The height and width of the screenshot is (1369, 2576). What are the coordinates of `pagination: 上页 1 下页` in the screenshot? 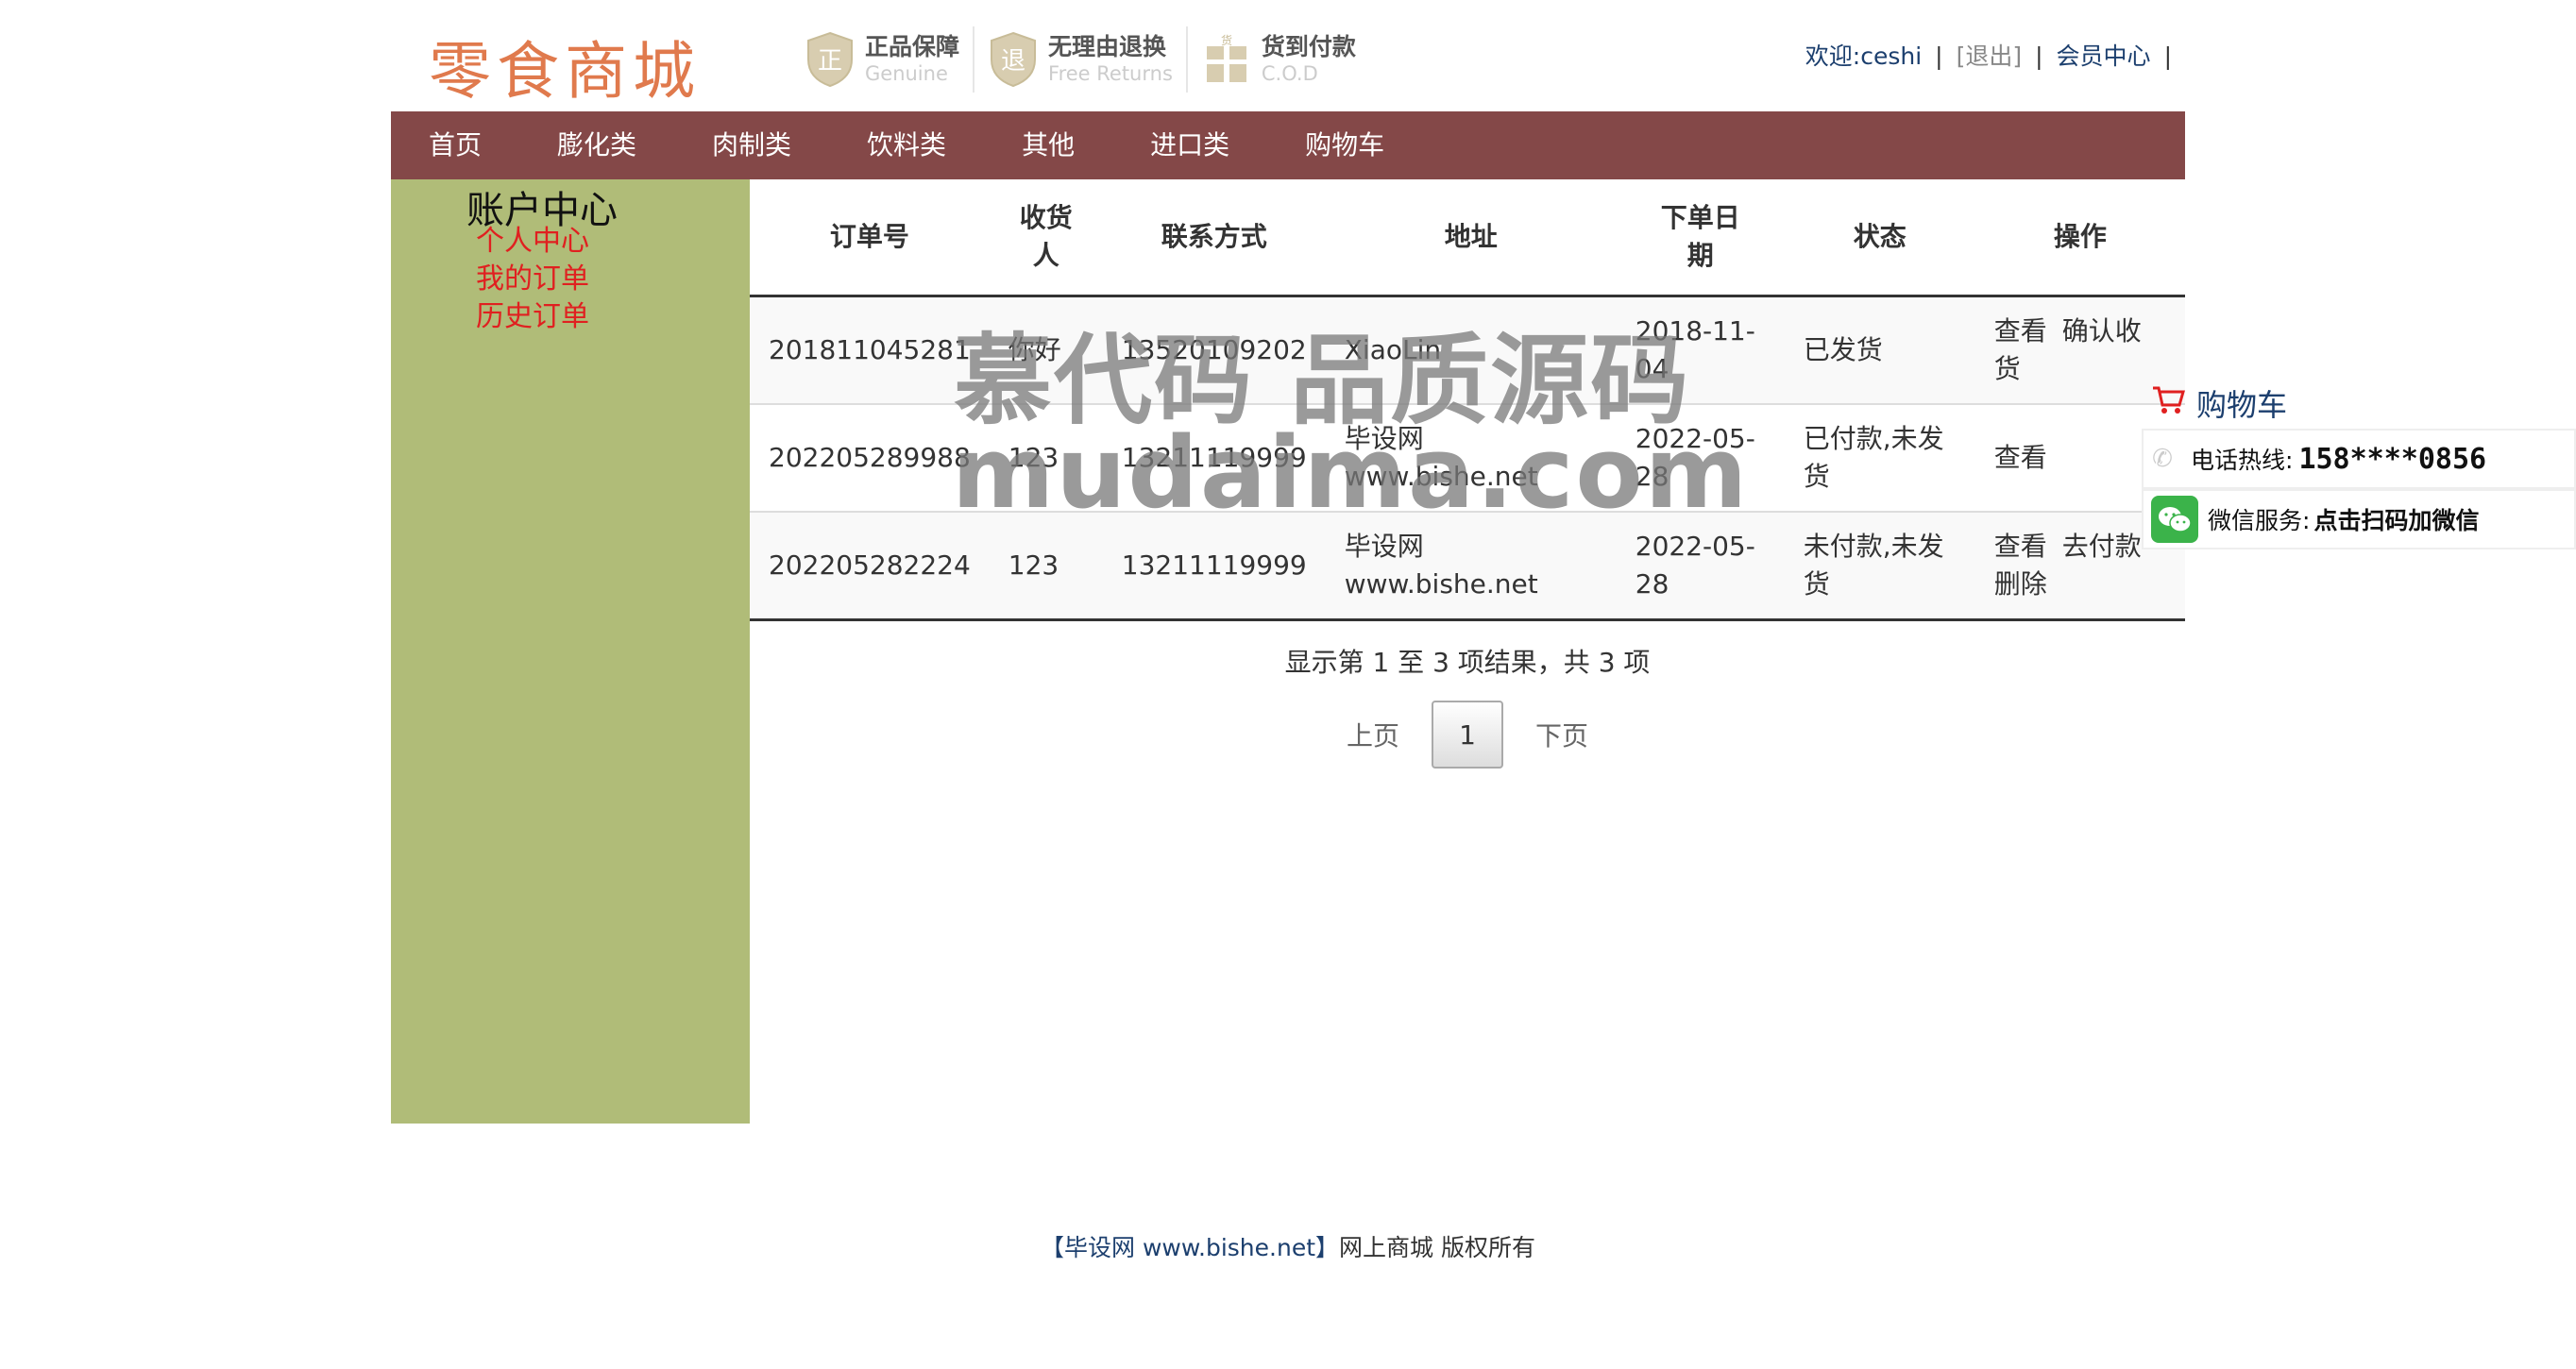 It's located at (1467, 735).